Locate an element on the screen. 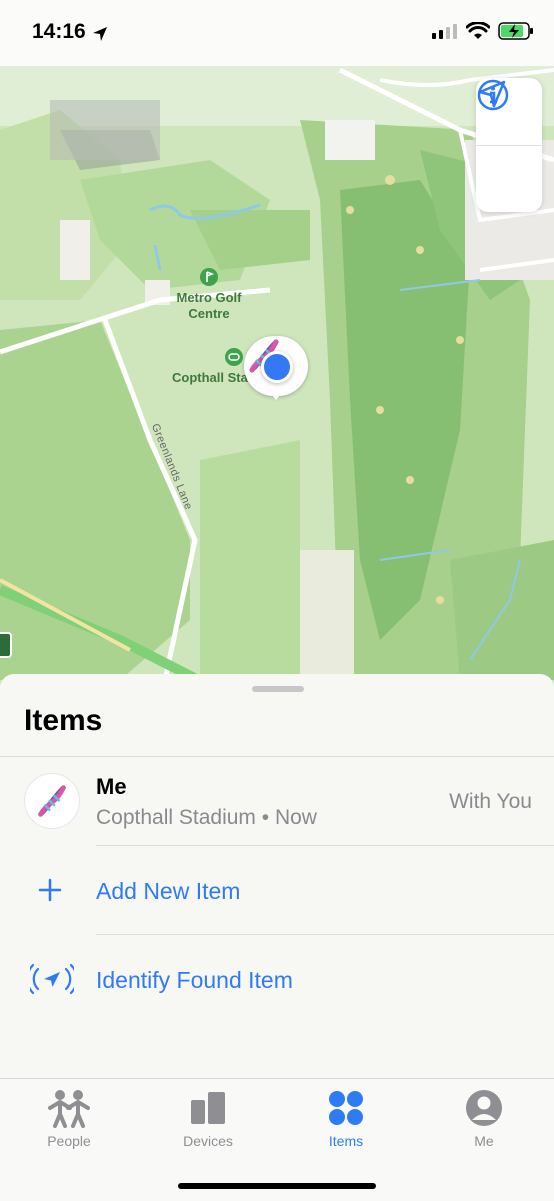 The width and height of the screenshot is (554, 1201). stadium-icon is located at coordinates (234, 357).